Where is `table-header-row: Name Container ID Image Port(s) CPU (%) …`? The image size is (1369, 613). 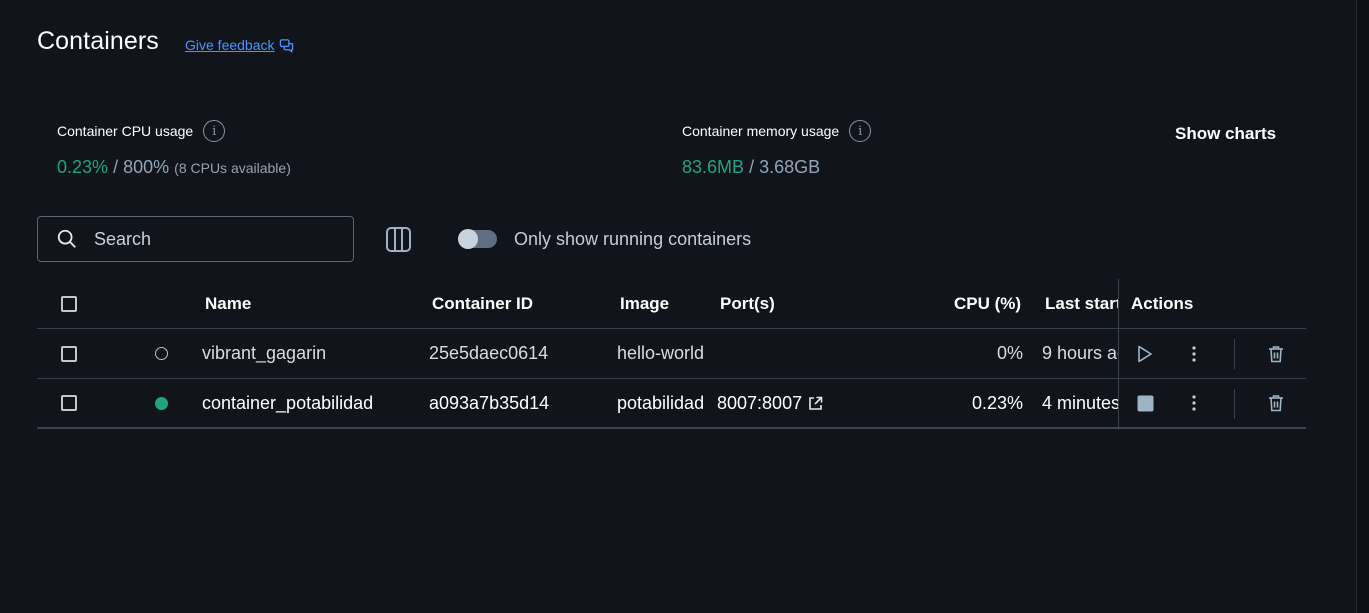 table-header-row: Name Container ID Image Port(s) CPU (%) … is located at coordinates (671, 304).